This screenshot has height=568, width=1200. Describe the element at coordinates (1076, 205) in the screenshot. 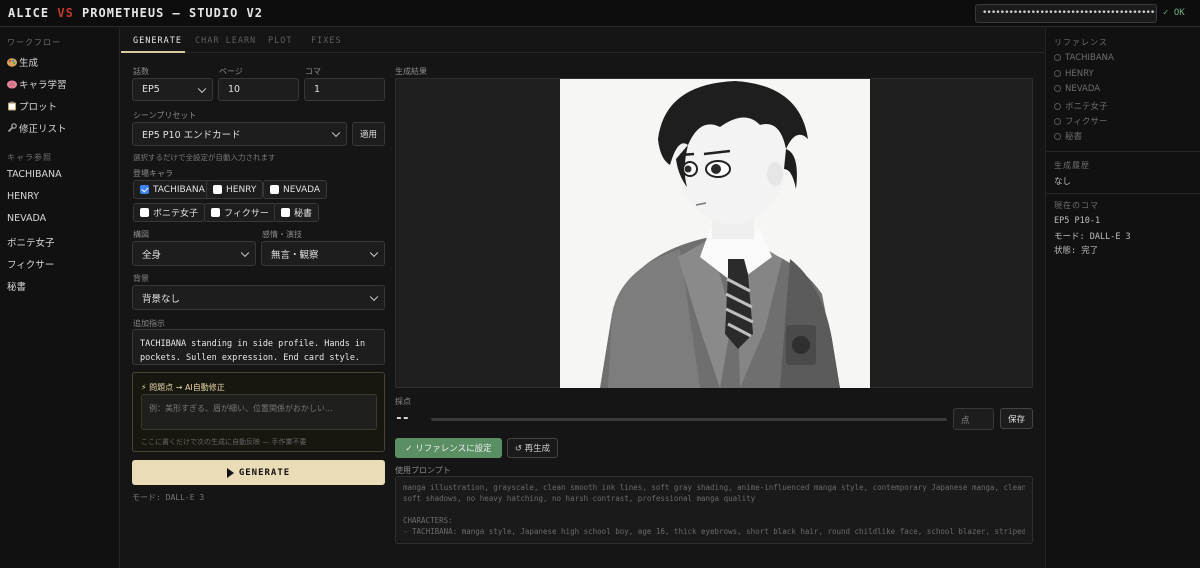

I see `current-panel-section-title: 現在のコマ` at that location.